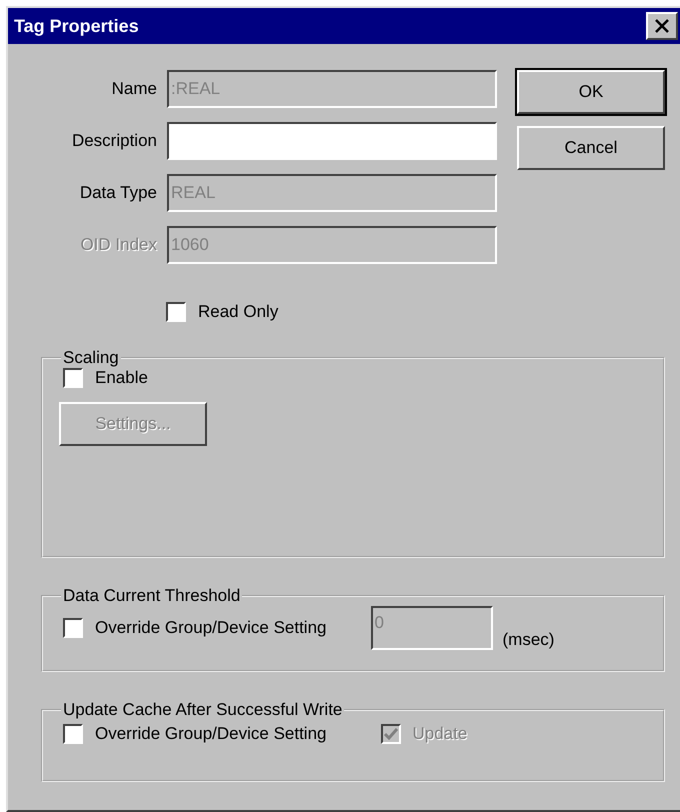  Describe the element at coordinates (391, 734) in the screenshot. I see `checkmark-icon` at that location.